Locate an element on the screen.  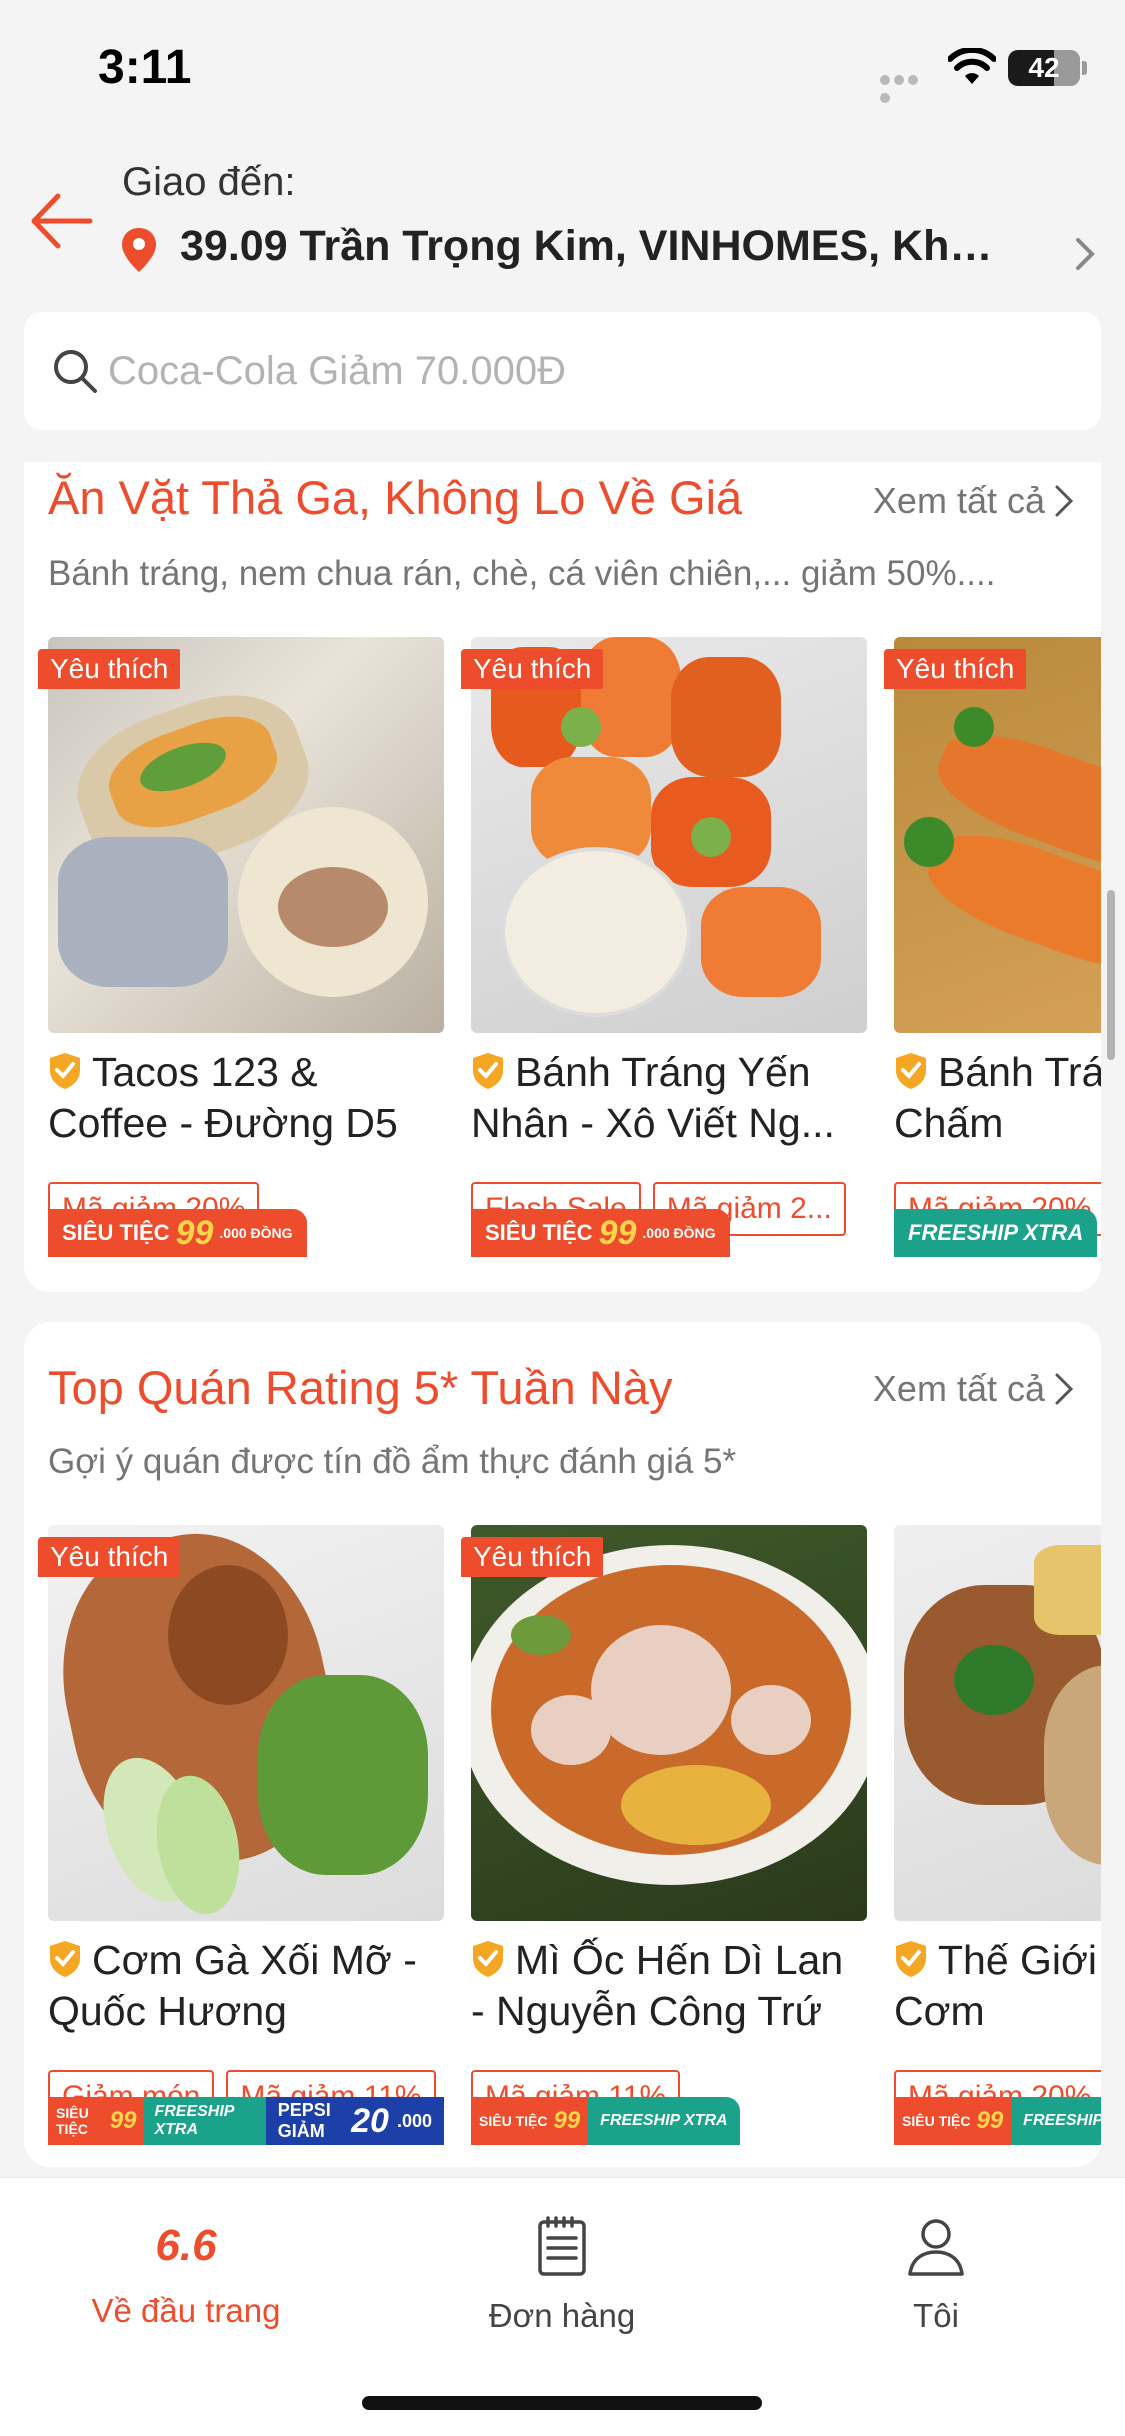
search-bar is located at coordinates (562, 371).